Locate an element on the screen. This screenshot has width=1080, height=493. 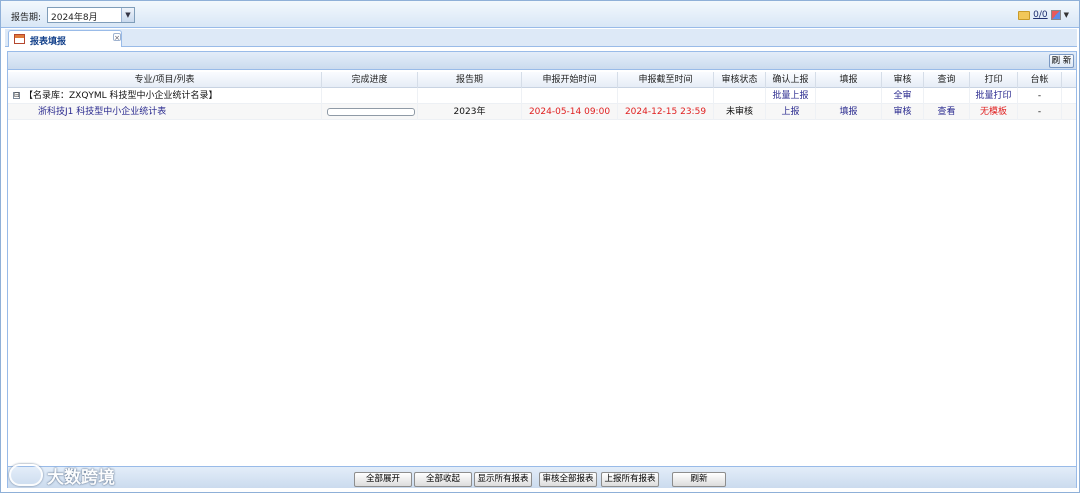
view-link: 查看 is located at coordinates (947, 112).